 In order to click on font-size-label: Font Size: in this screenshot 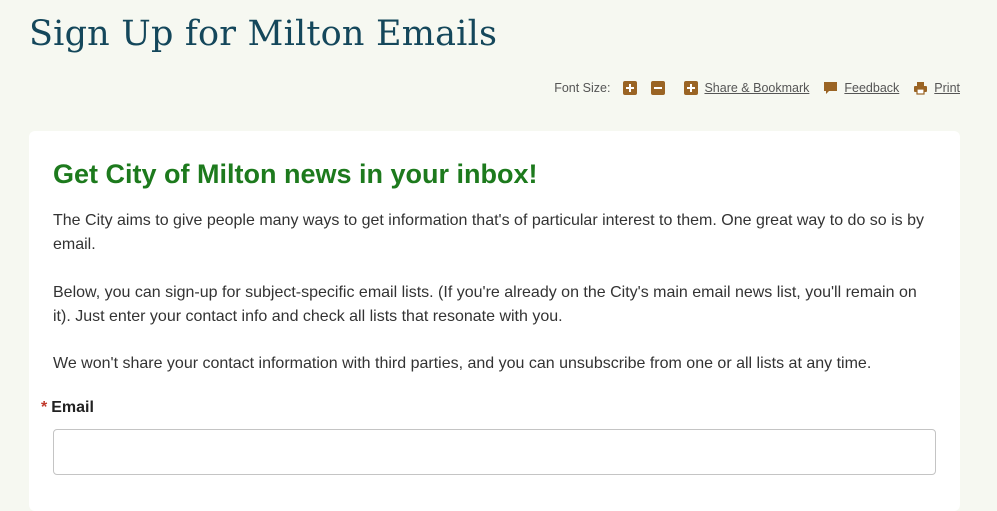, I will do `click(582, 88)`.